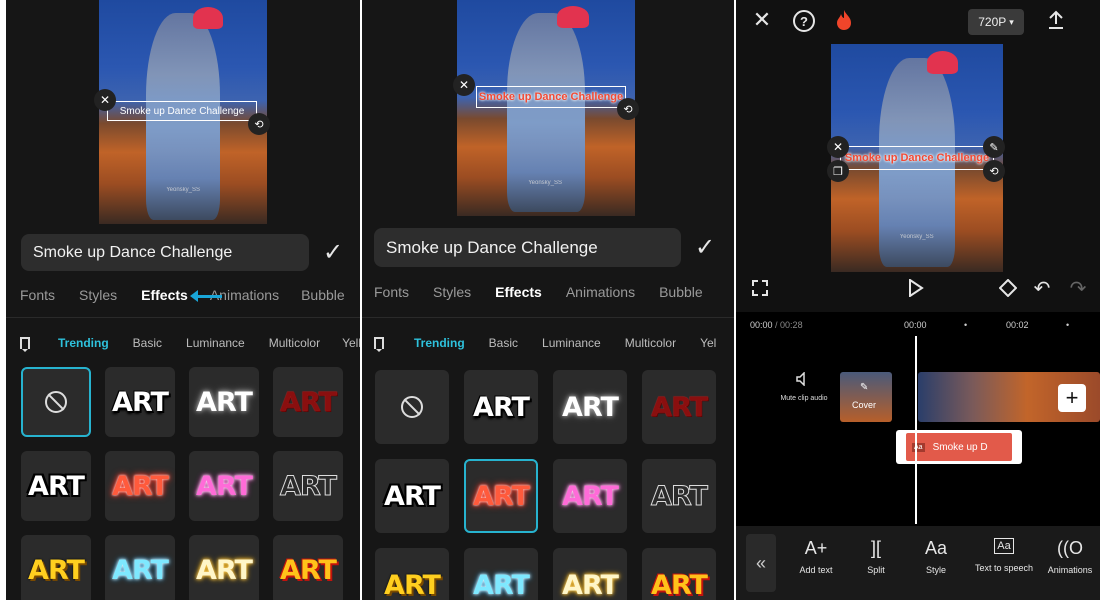 The height and width of the screenshot is (600, 1100). Describe the element at coordinates (804, 21) in the screenshot. I see `help-icon: ?` at that location.